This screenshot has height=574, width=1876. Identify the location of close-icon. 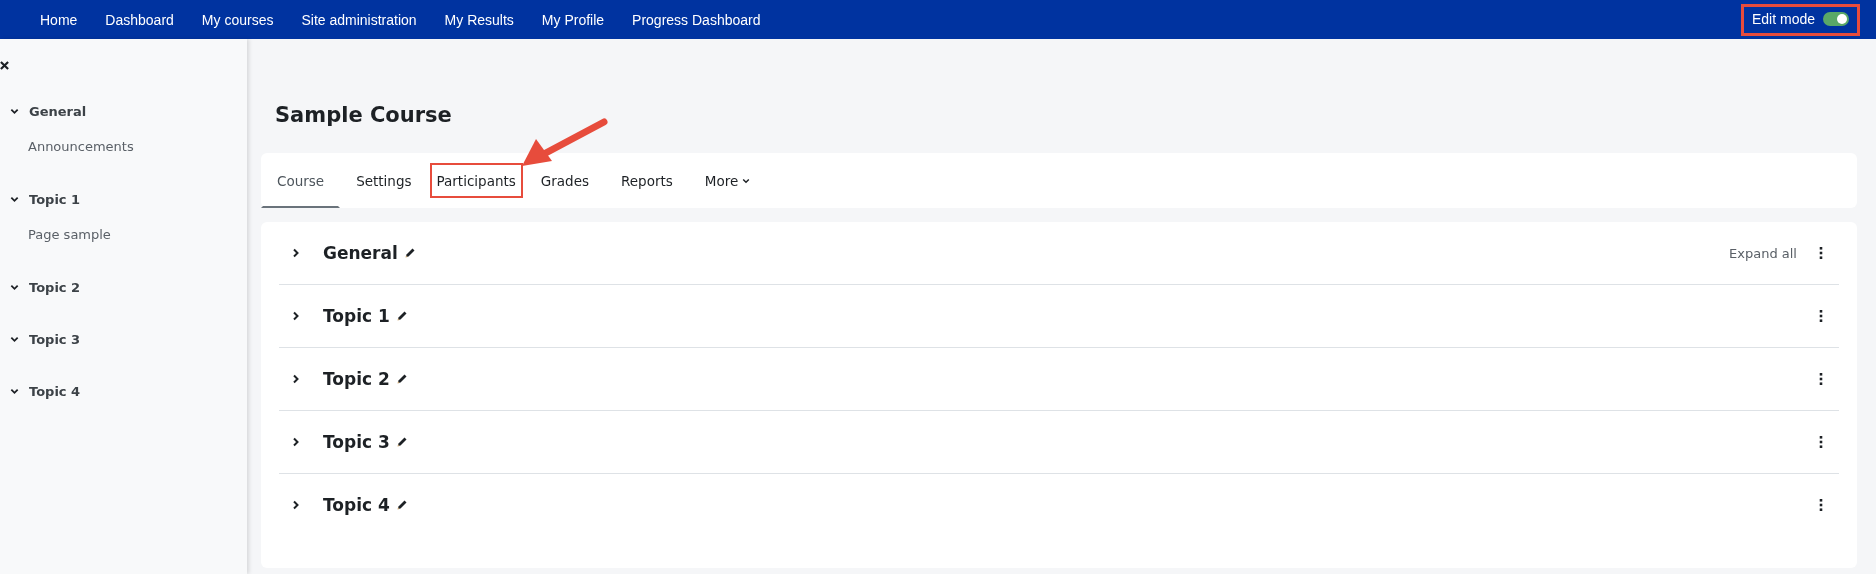
(4, 65).